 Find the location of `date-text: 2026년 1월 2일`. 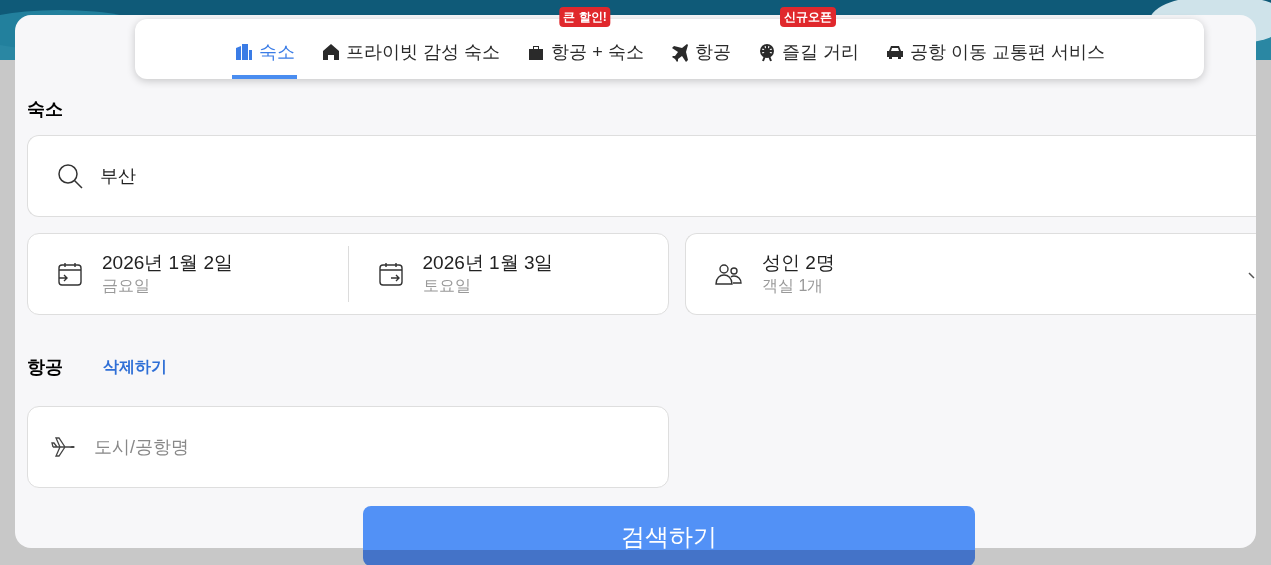

date-text: 2026년 1월 2일 is located at coordinates (167, 263).